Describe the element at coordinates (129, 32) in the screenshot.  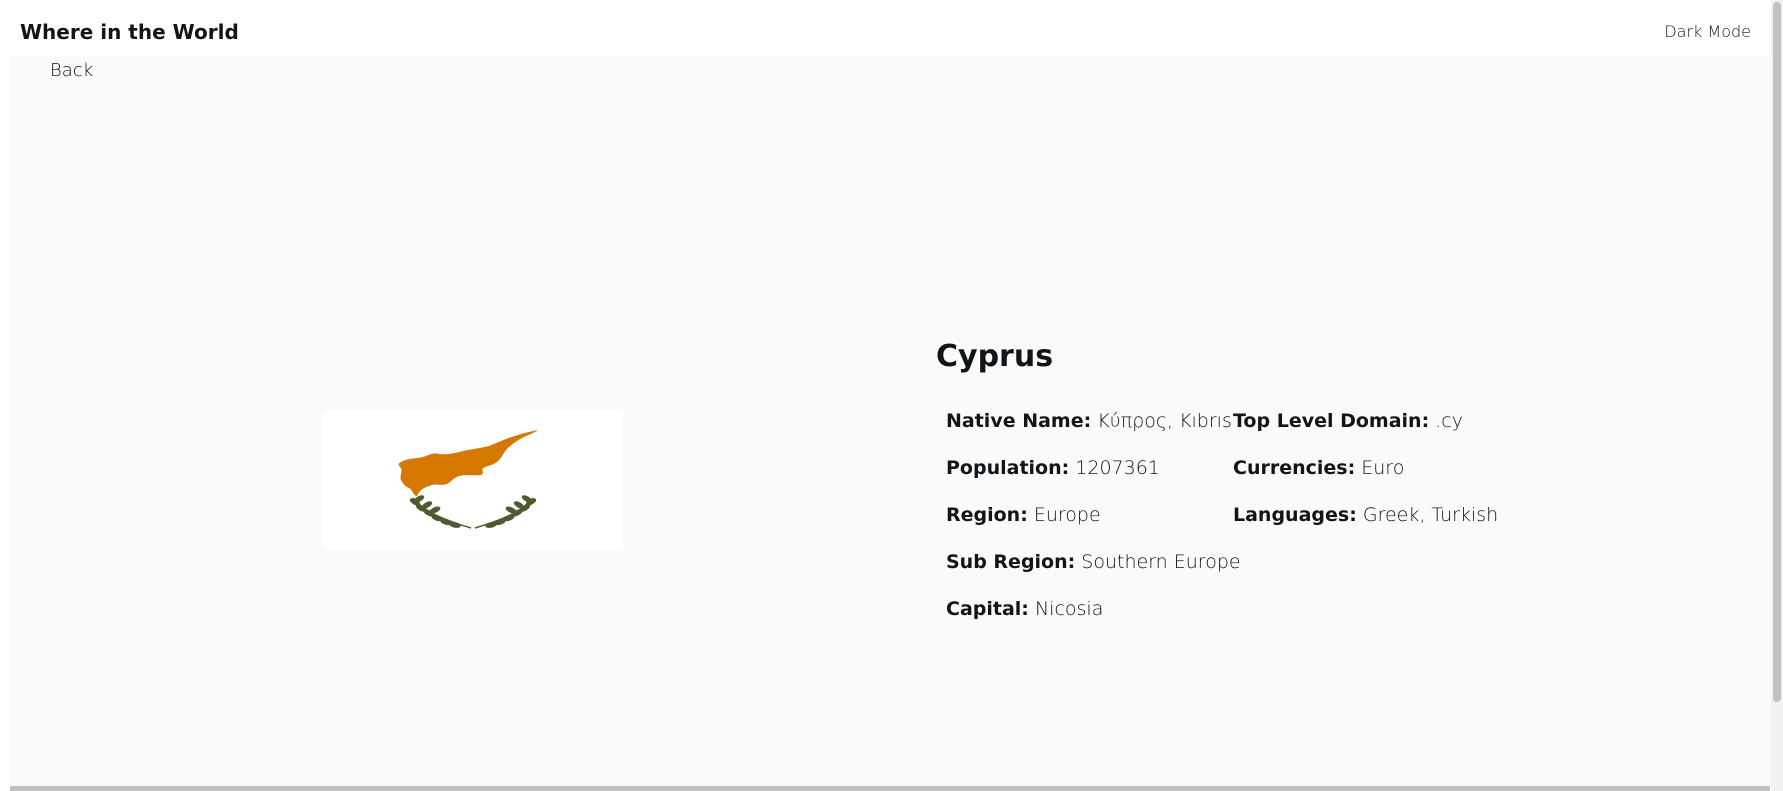
I see `app-title: Where in the World` at that location.